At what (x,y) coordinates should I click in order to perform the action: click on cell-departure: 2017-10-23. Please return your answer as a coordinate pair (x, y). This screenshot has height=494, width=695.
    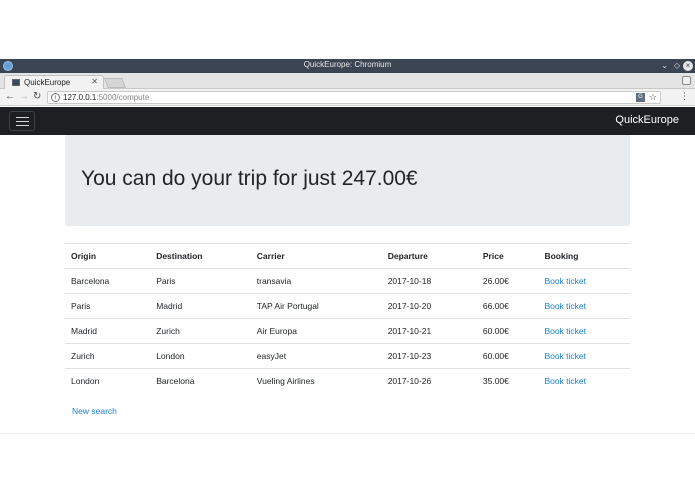
    Looking at the image, I should click on (429, 356).